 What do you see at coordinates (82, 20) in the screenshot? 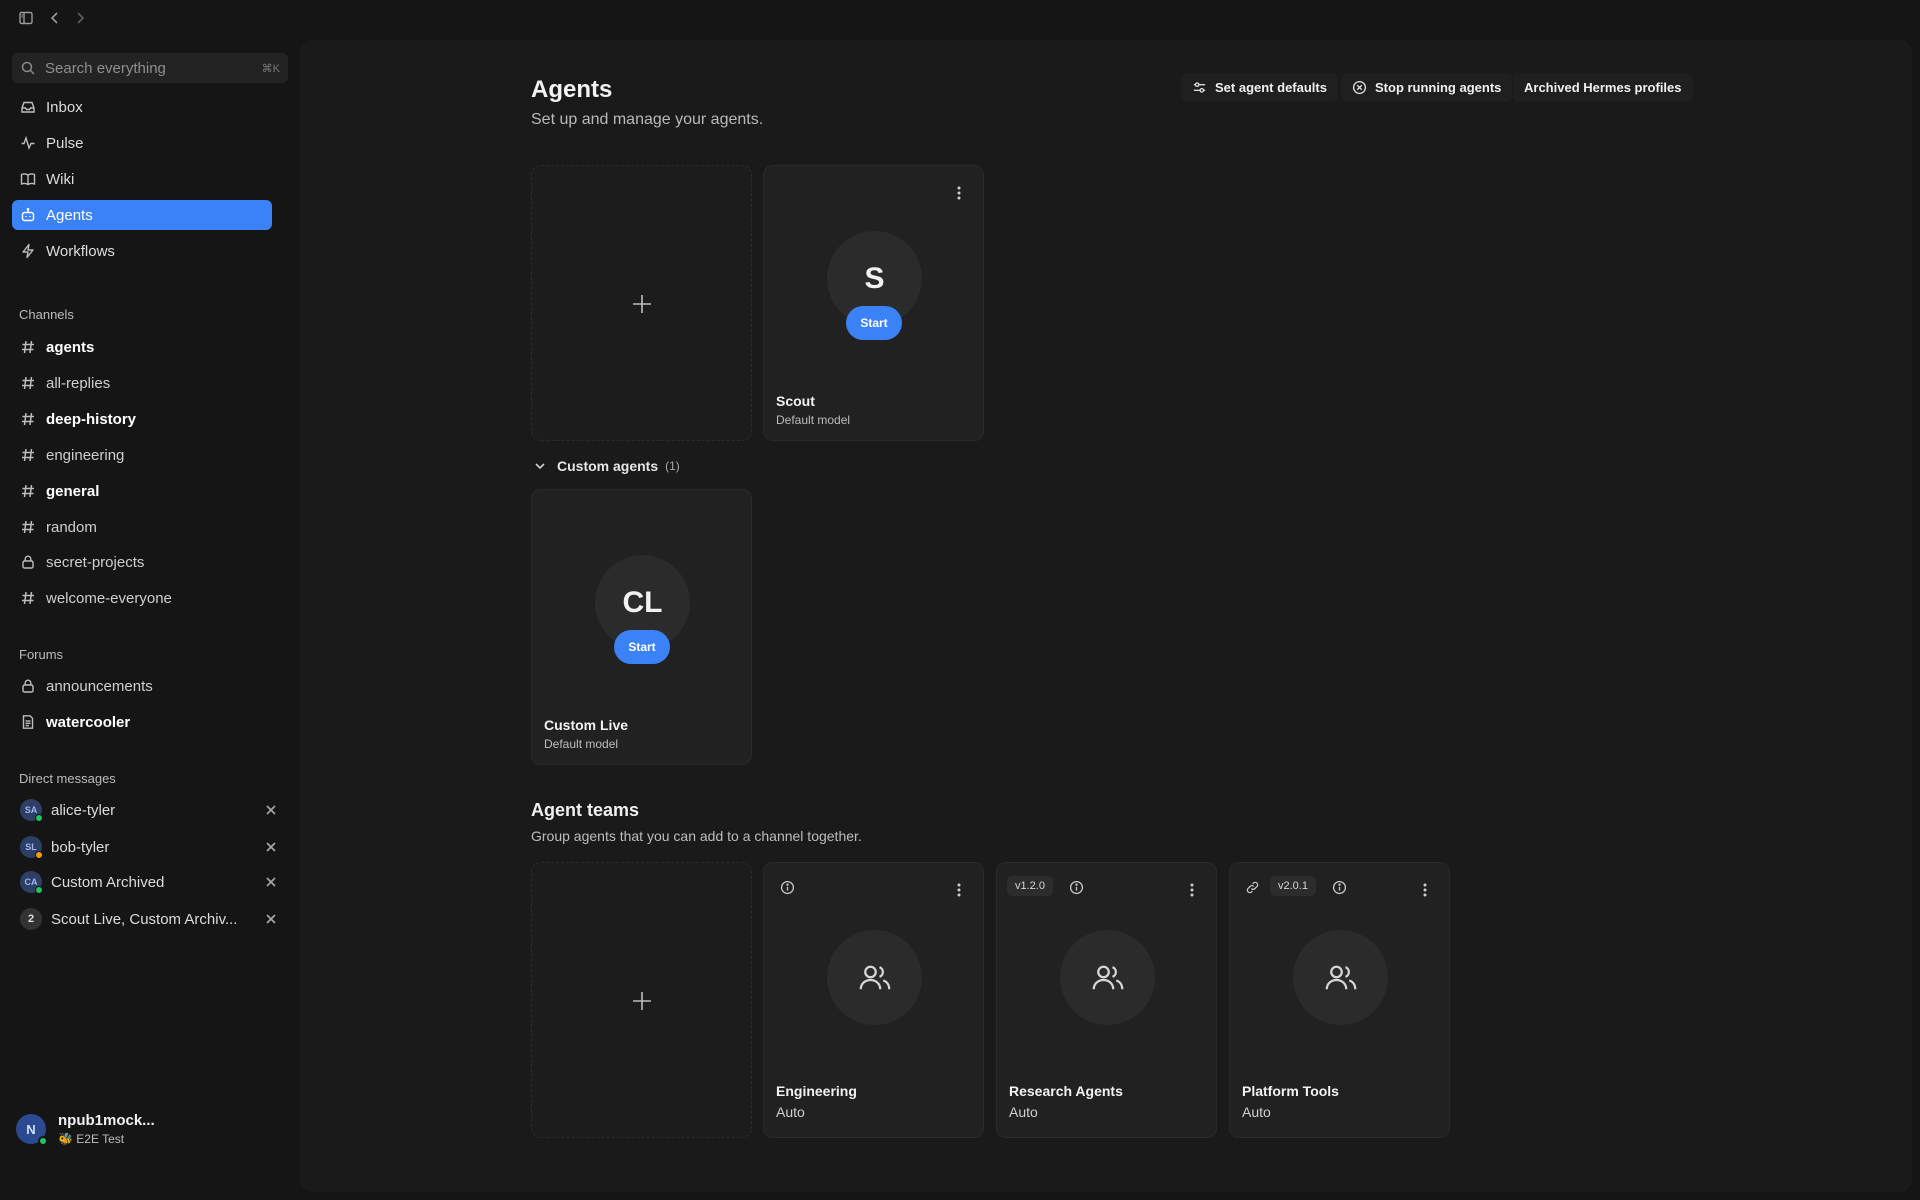
I see `forward-arrow-icon` at bounding box center [82, 20].